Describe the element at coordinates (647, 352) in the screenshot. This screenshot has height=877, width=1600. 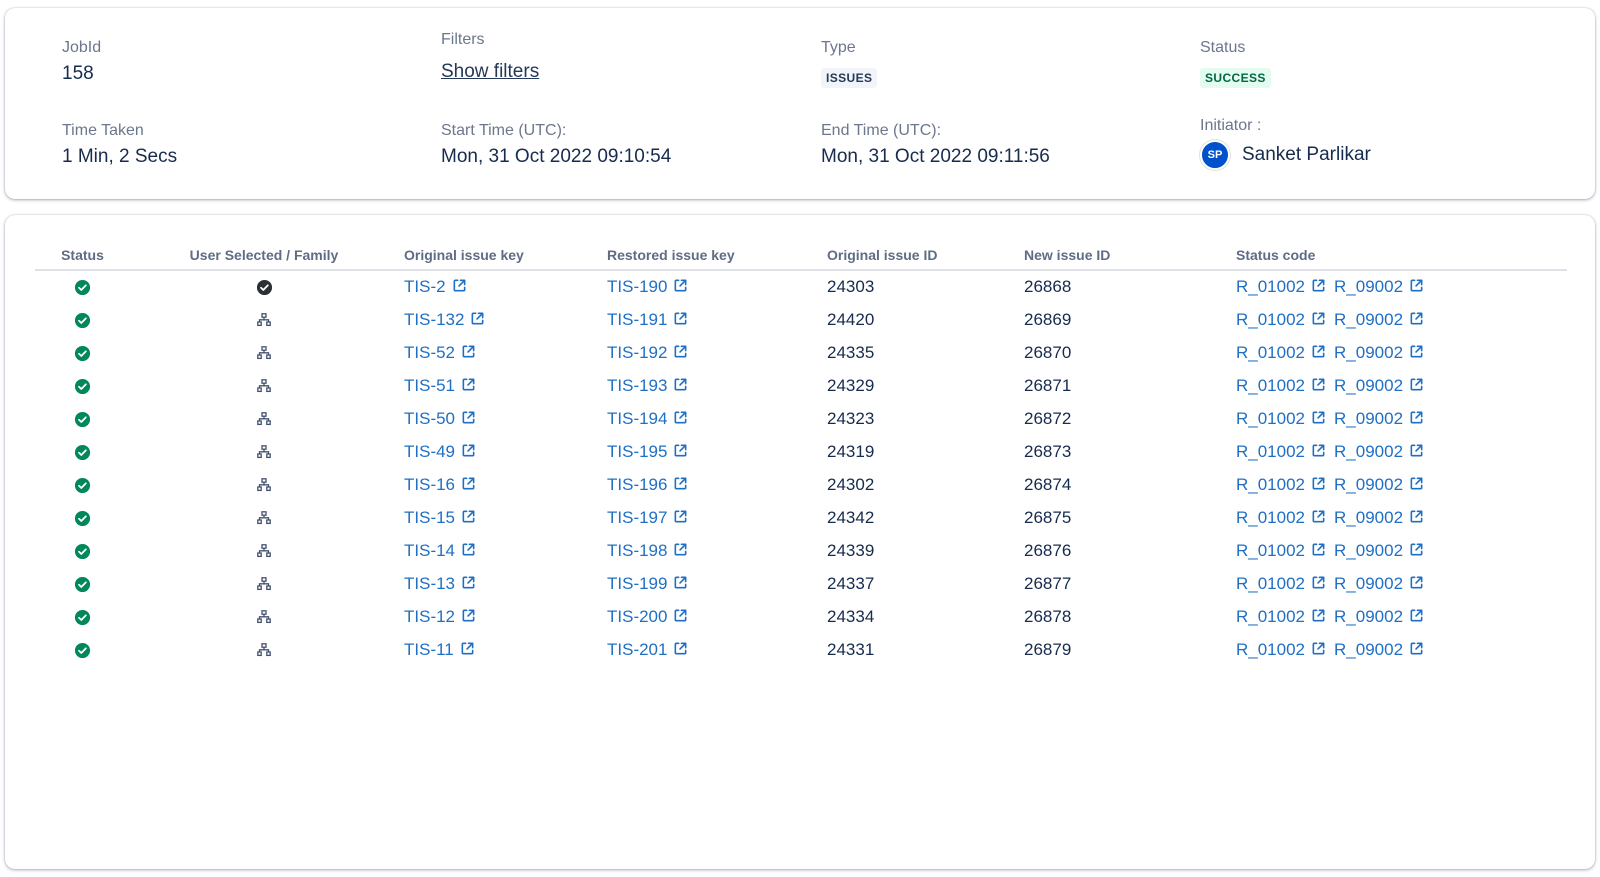
I see `restored-issue-key-link: TIS-192` at that location.